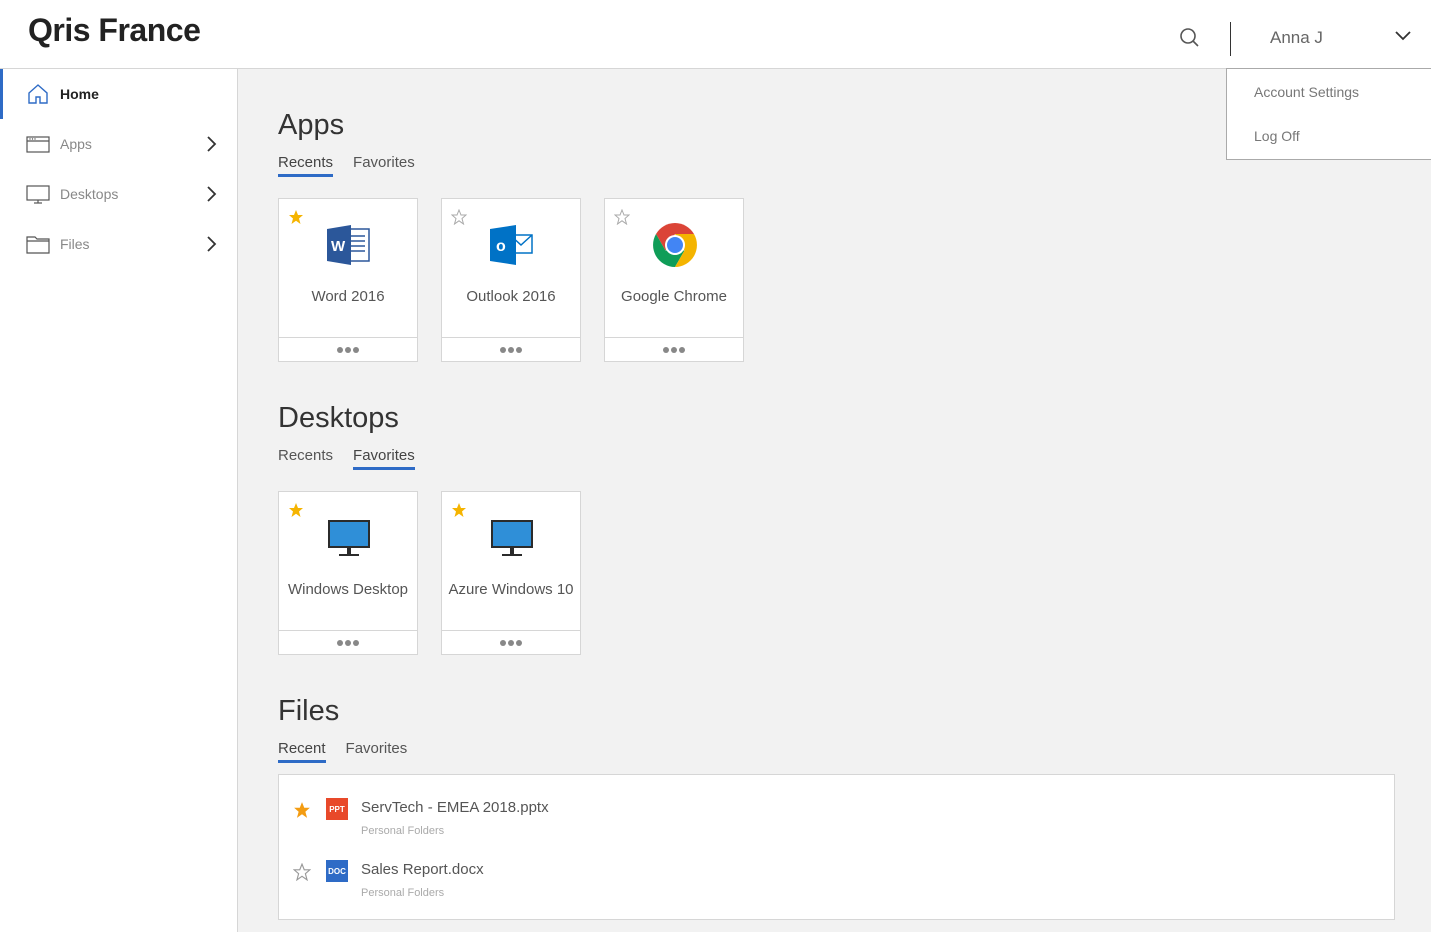 Image resolution: width=1431 pixels, height=932 pixels. What do you see at coordinates (1306, 92) in the screenshot?
I see `menu-item-account-settings: Account Settings` at bounding box center [1306, 92].